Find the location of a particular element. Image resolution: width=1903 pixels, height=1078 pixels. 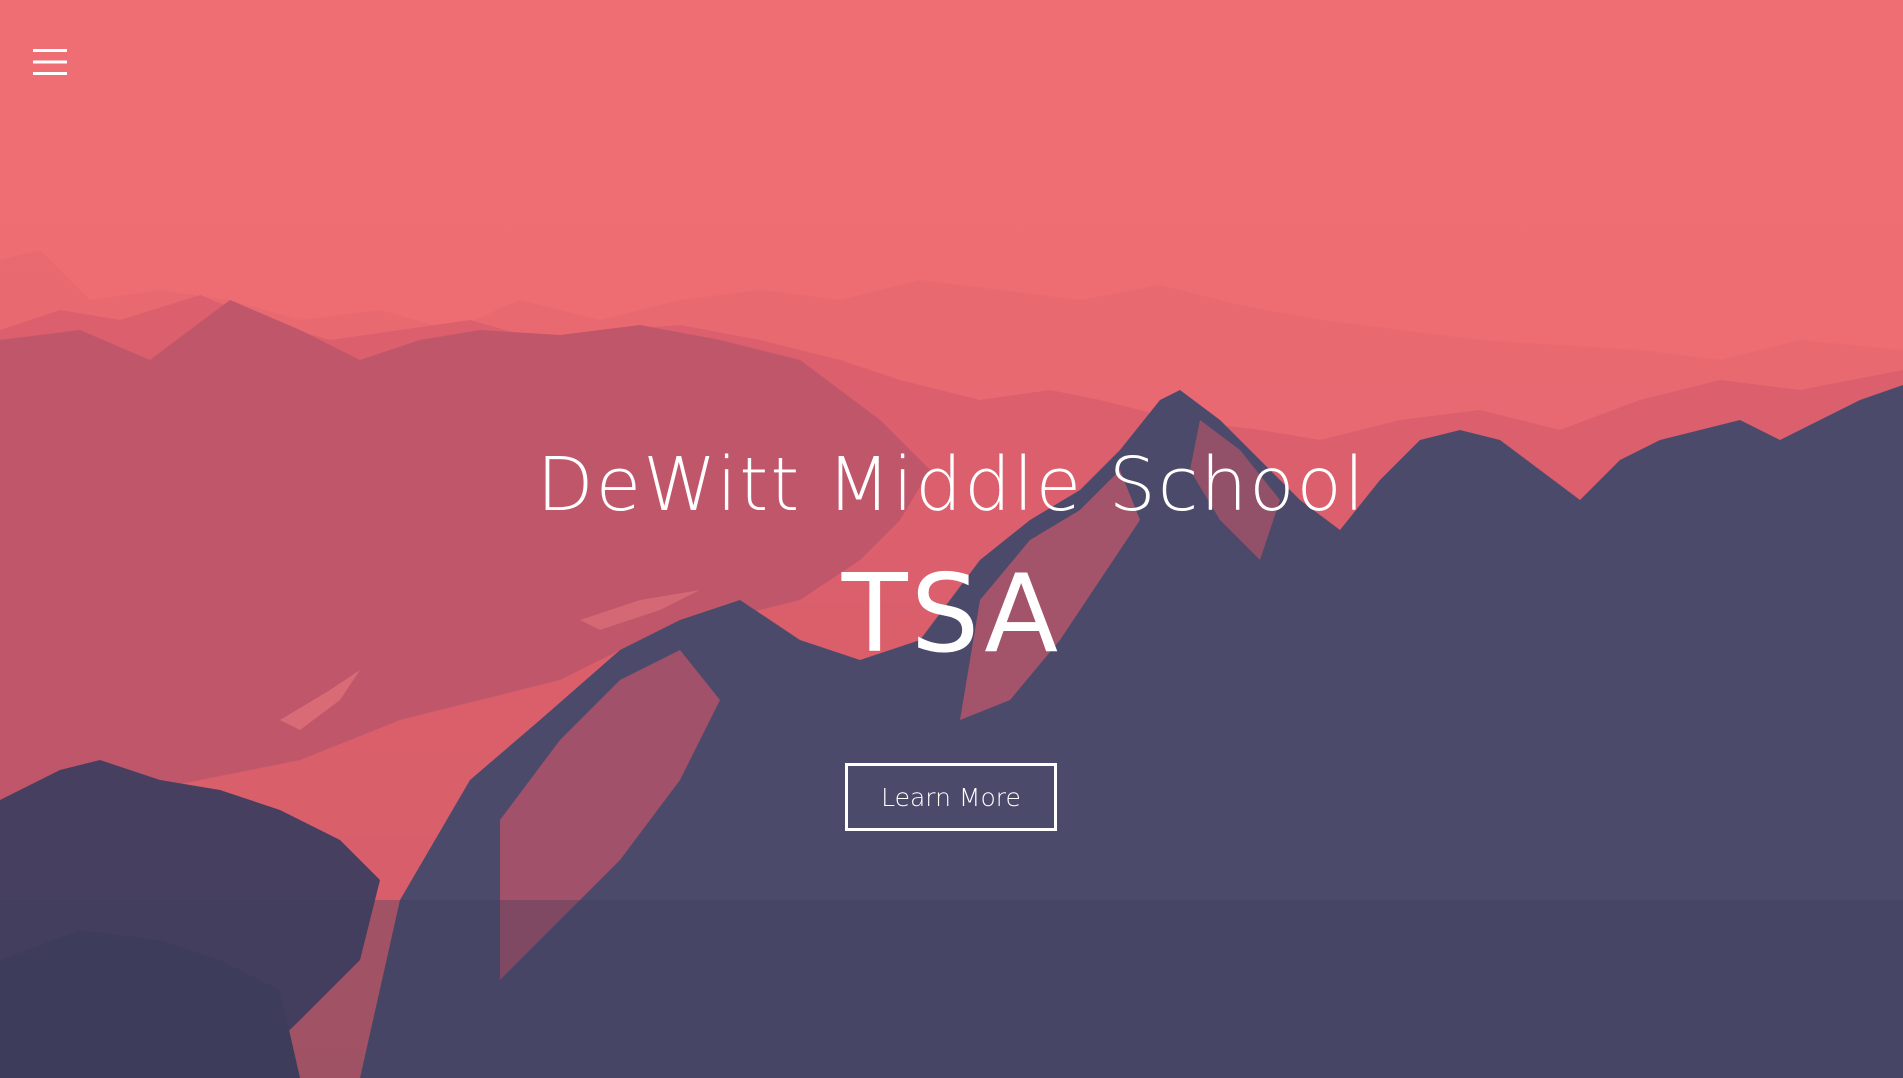

learn-more-button: Learn More is located at coordinates (951, 797).